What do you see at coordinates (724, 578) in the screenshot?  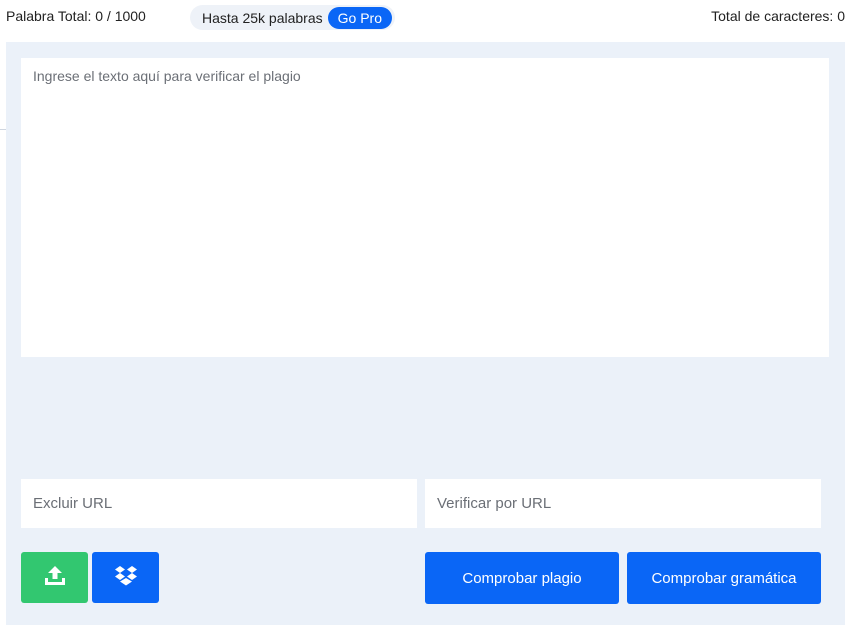 I see `check-grammar-button: Comprobar gramática` at bounding box center [724, 578].